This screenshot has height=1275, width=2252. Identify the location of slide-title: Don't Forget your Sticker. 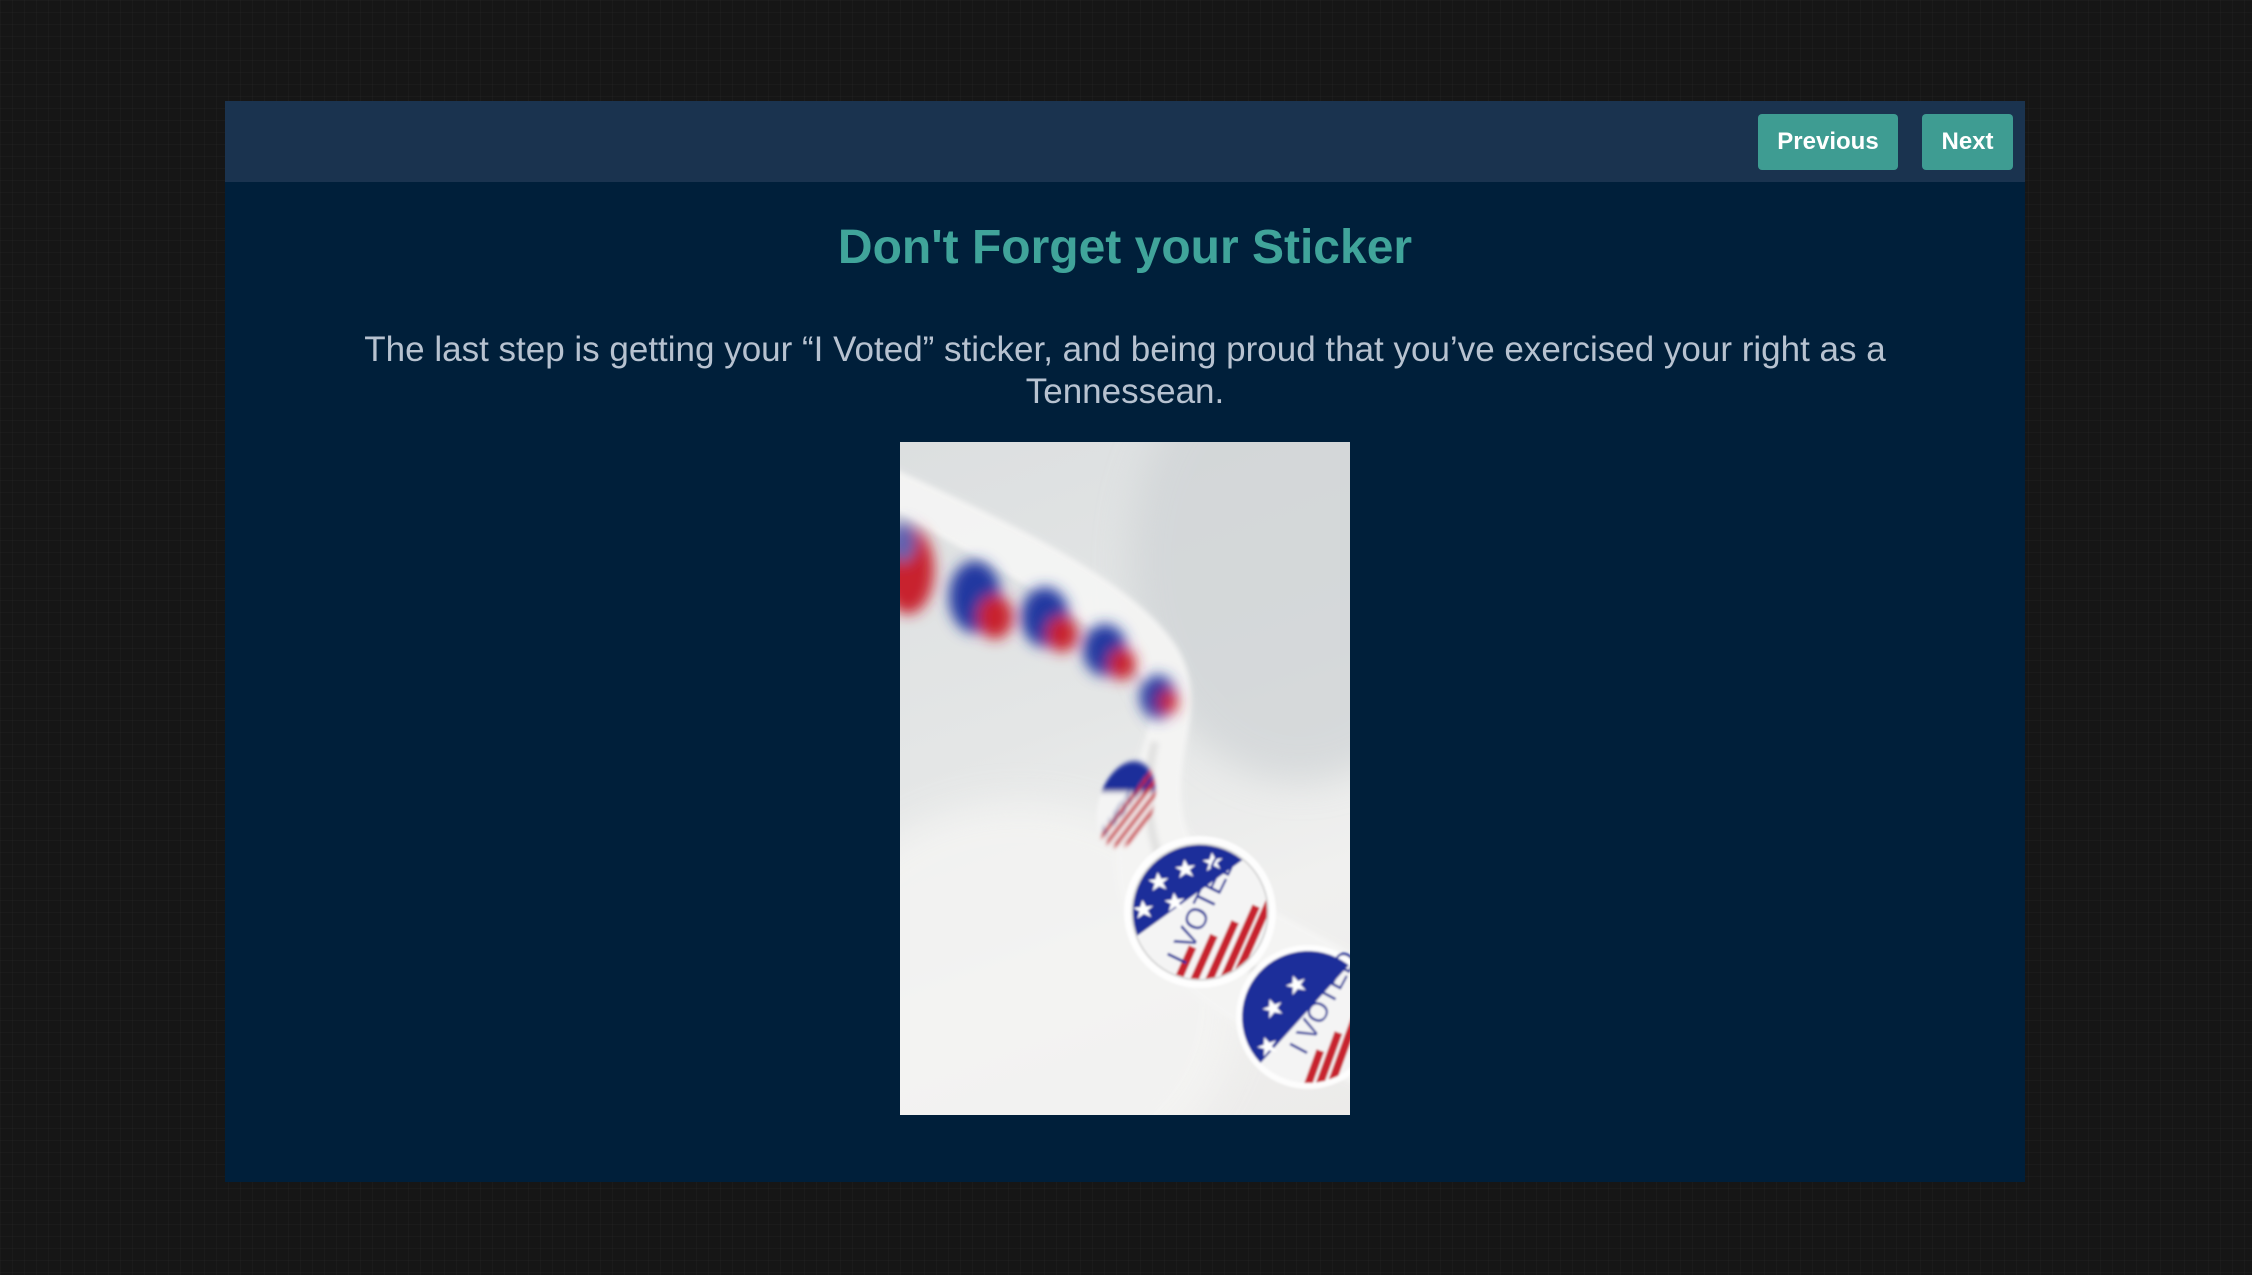
(1125, 247).